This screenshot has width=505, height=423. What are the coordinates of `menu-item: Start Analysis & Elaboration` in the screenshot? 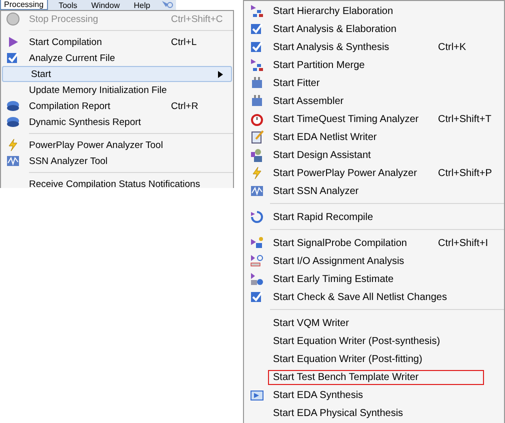 It's located at (374, 29).